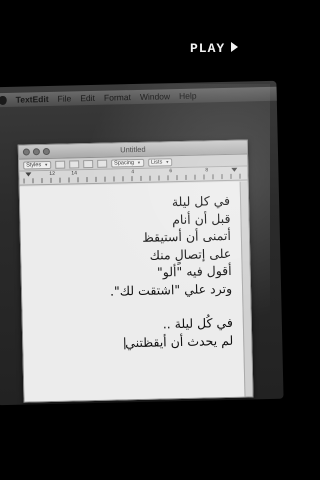 This screenshot has width=320, height=480. What do you see at coordinates (155, 96) in the screenshot?
I see `menu-window: Window` at bounding box center [155, 96].